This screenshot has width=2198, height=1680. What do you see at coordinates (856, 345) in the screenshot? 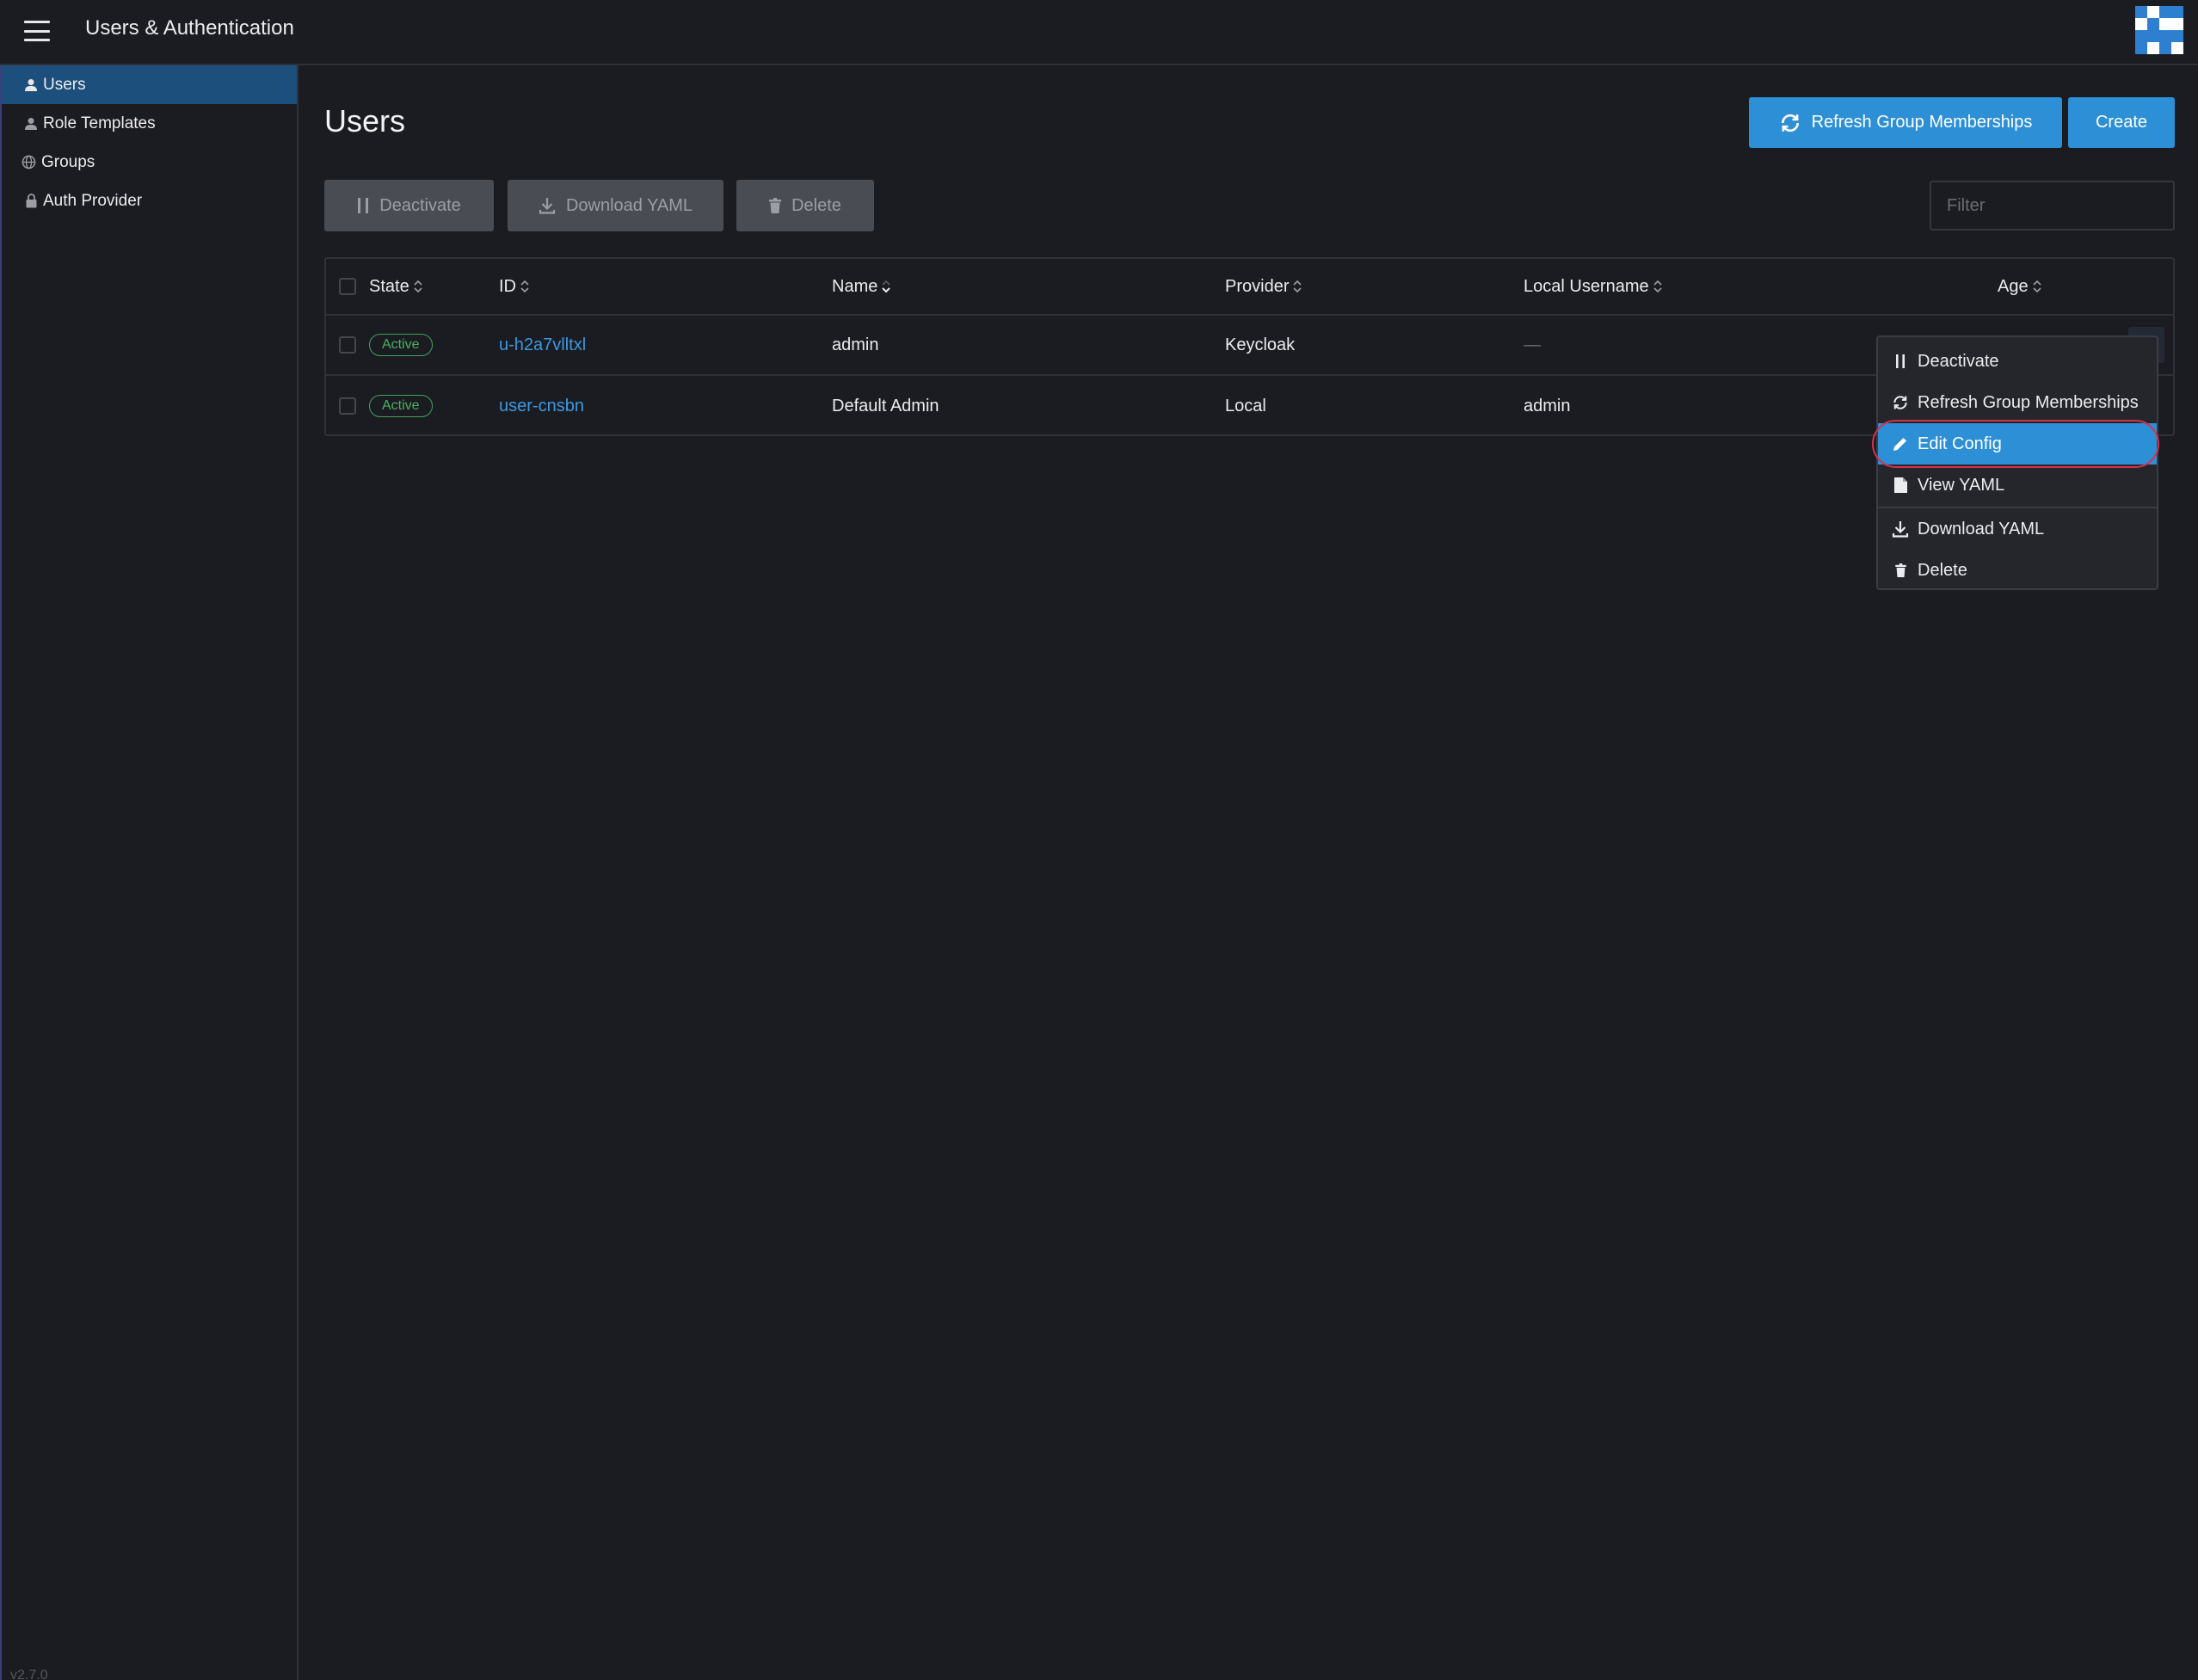
I see `user-name: admin` at bounding box center [856, 345].